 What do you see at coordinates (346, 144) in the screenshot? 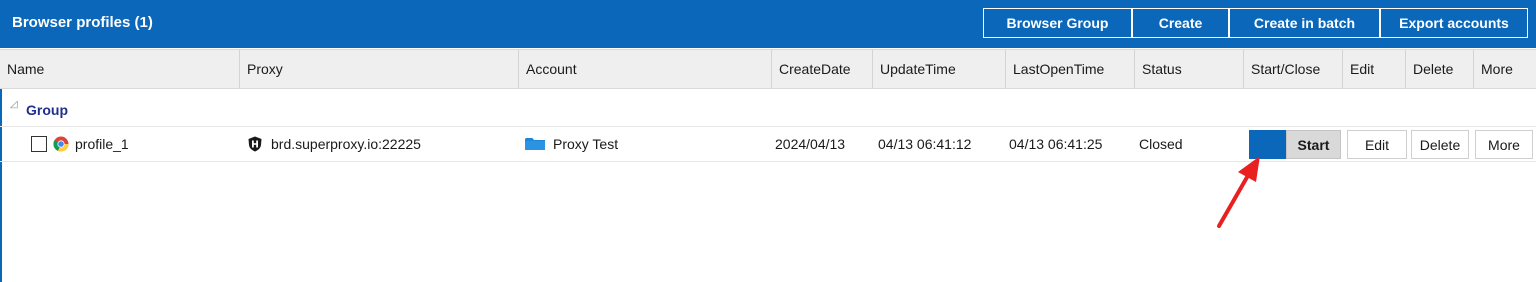
I see `proxy-address: brd.superproxy.io:22225` at bounding box center [346, 144].